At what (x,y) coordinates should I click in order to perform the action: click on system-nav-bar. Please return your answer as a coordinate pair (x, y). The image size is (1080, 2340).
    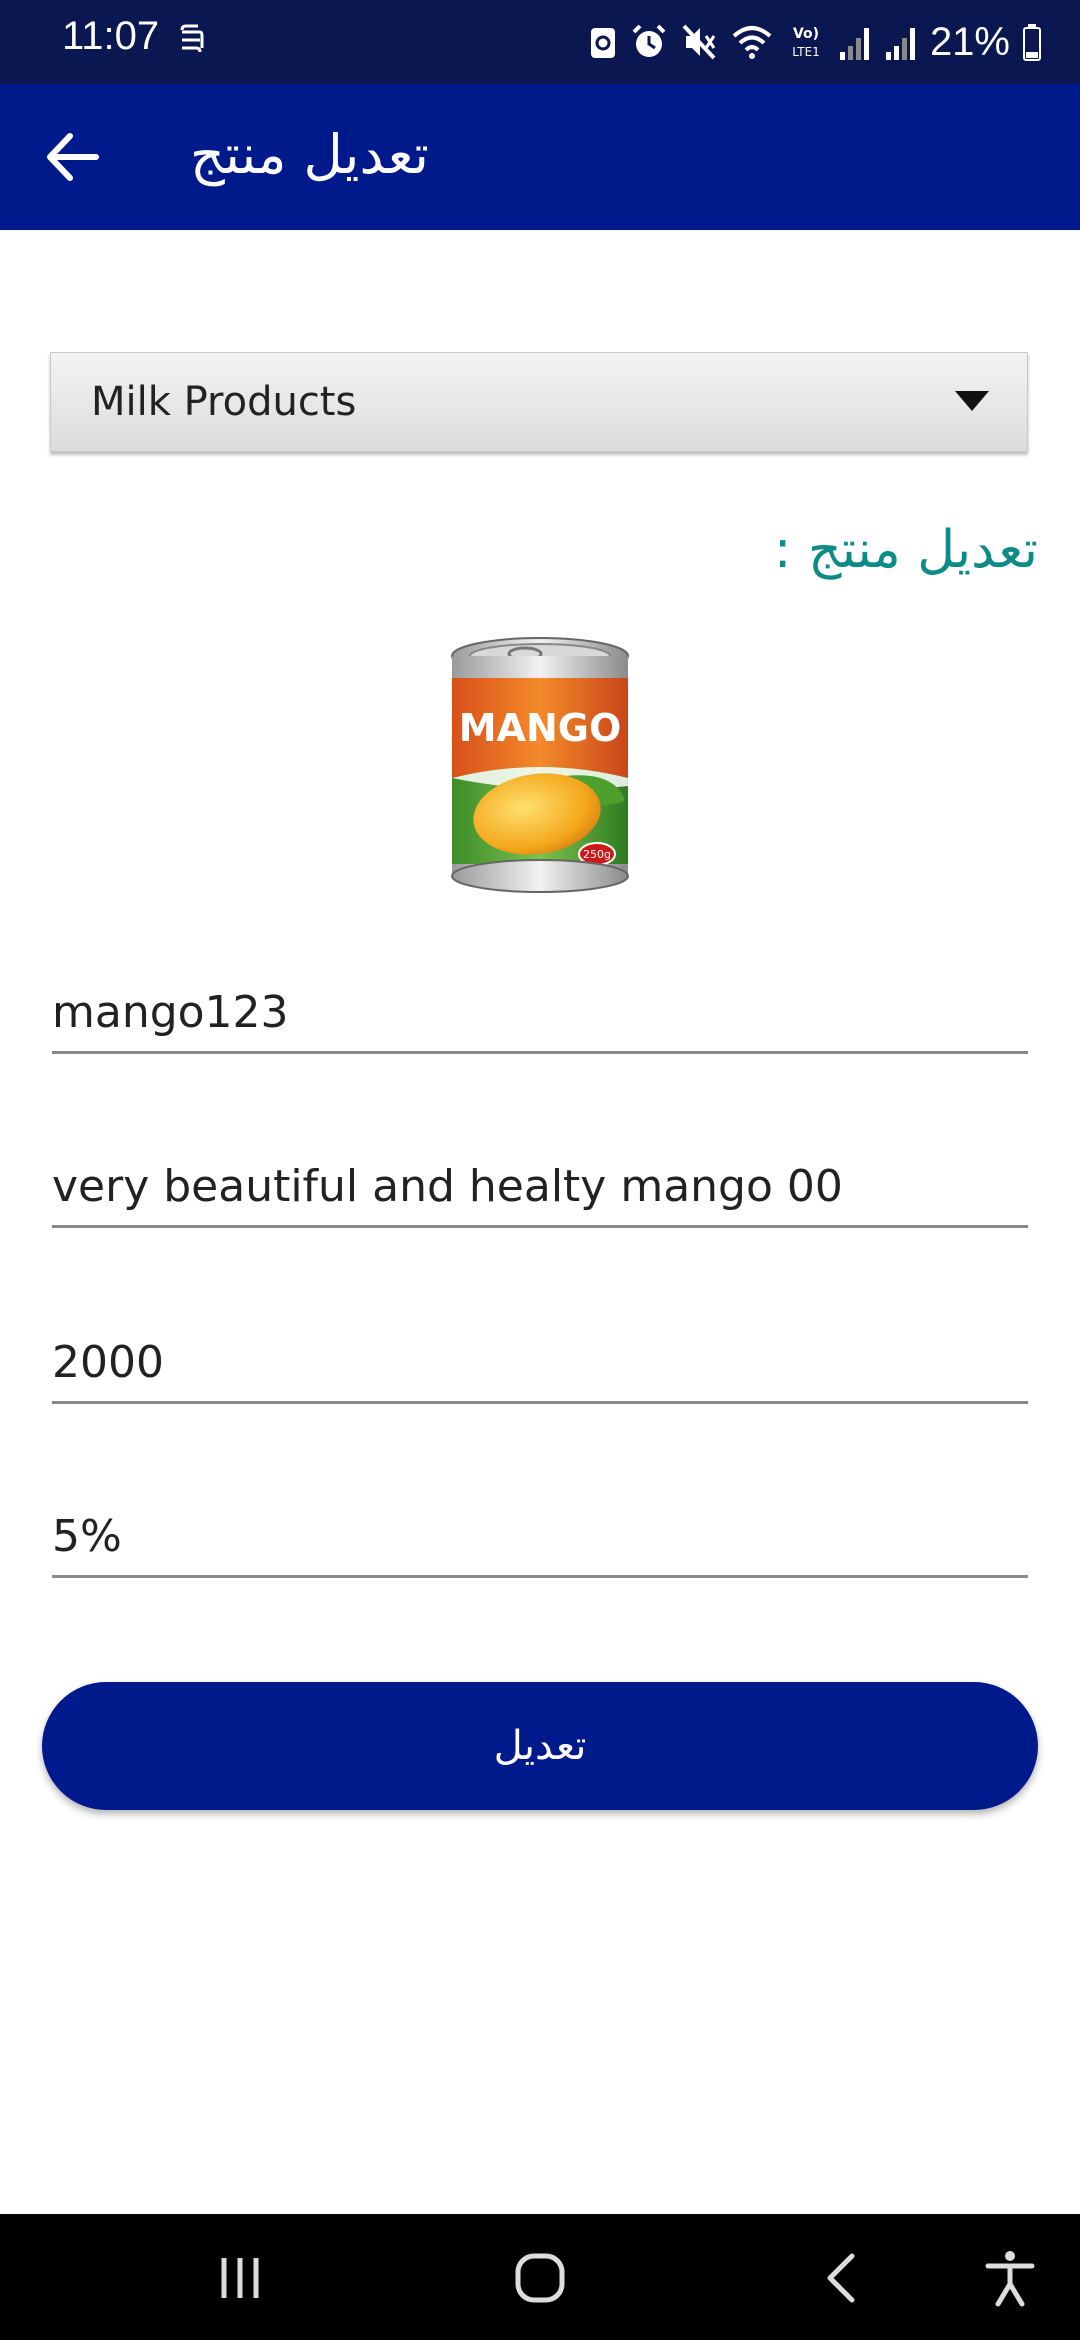
    Looking at the image, I should click on (540, 2277).